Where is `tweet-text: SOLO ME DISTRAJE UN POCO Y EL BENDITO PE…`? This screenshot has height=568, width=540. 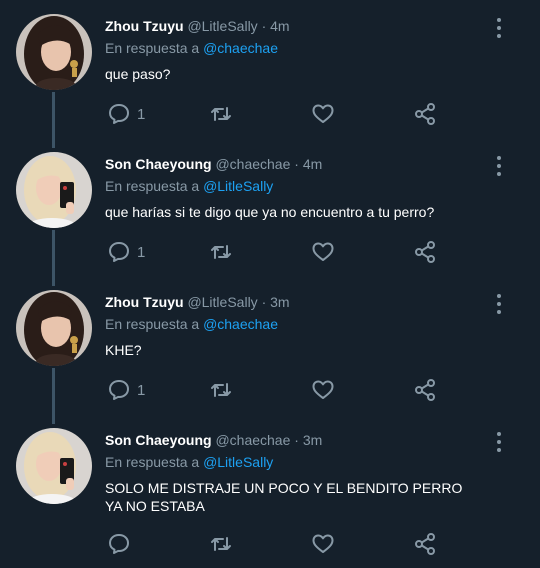 tweet-text: SOLO ME DISTRAJE UN POCO Y EL BENDITO PE… is located at coordinates (284, 497).